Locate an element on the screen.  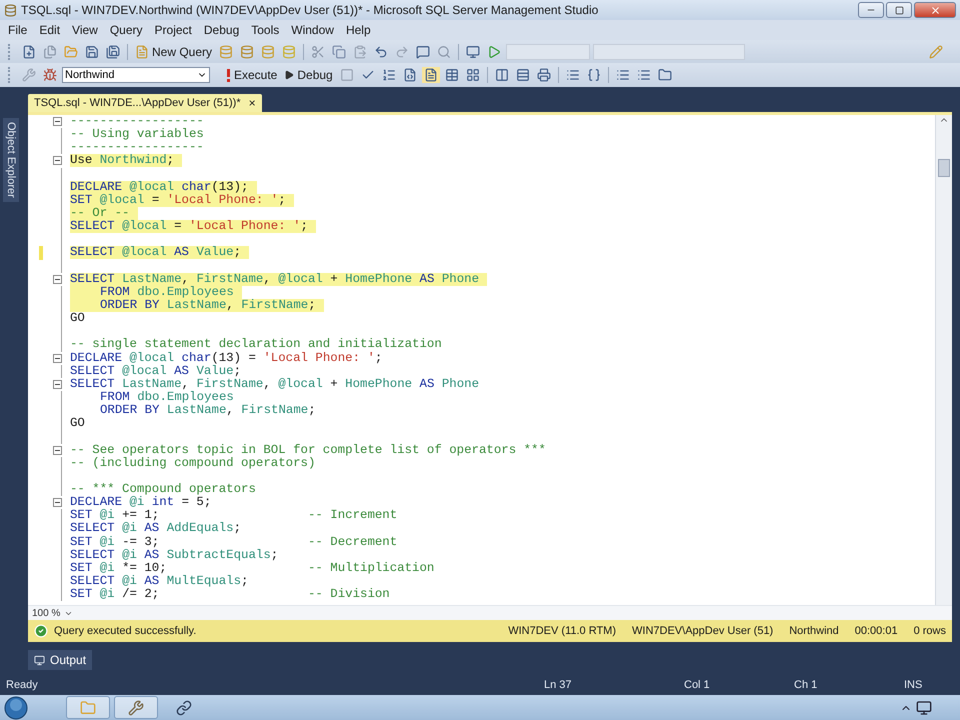
table-icon is located at coordinates (451, 75).